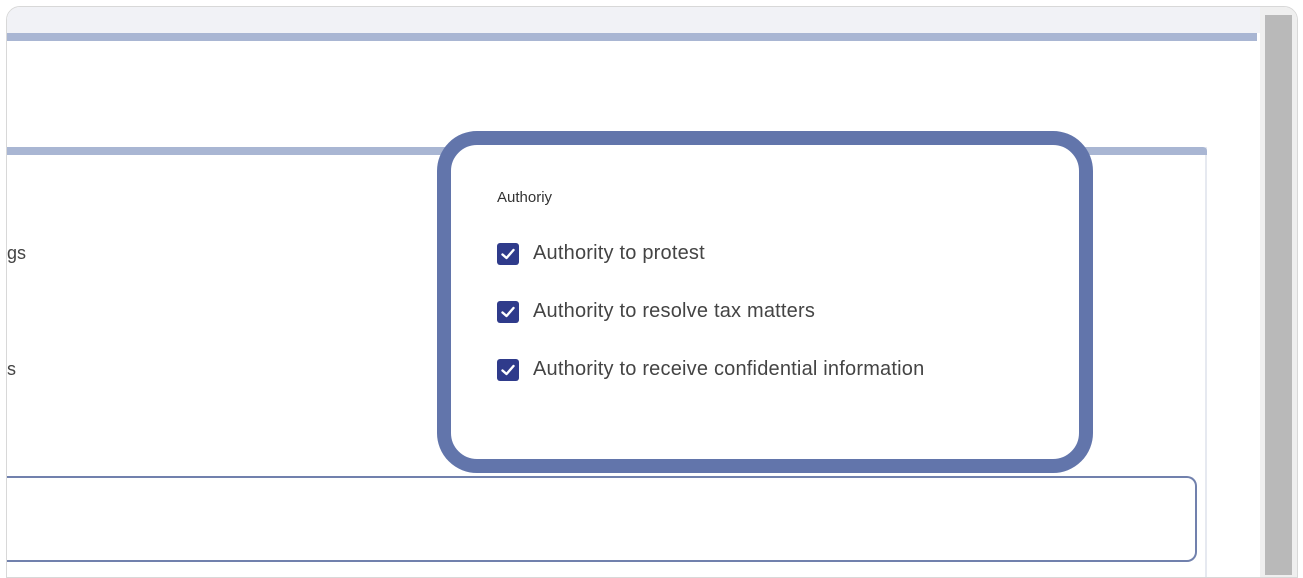  I want to click on scrollbar-thumb, so click(1278, 295).